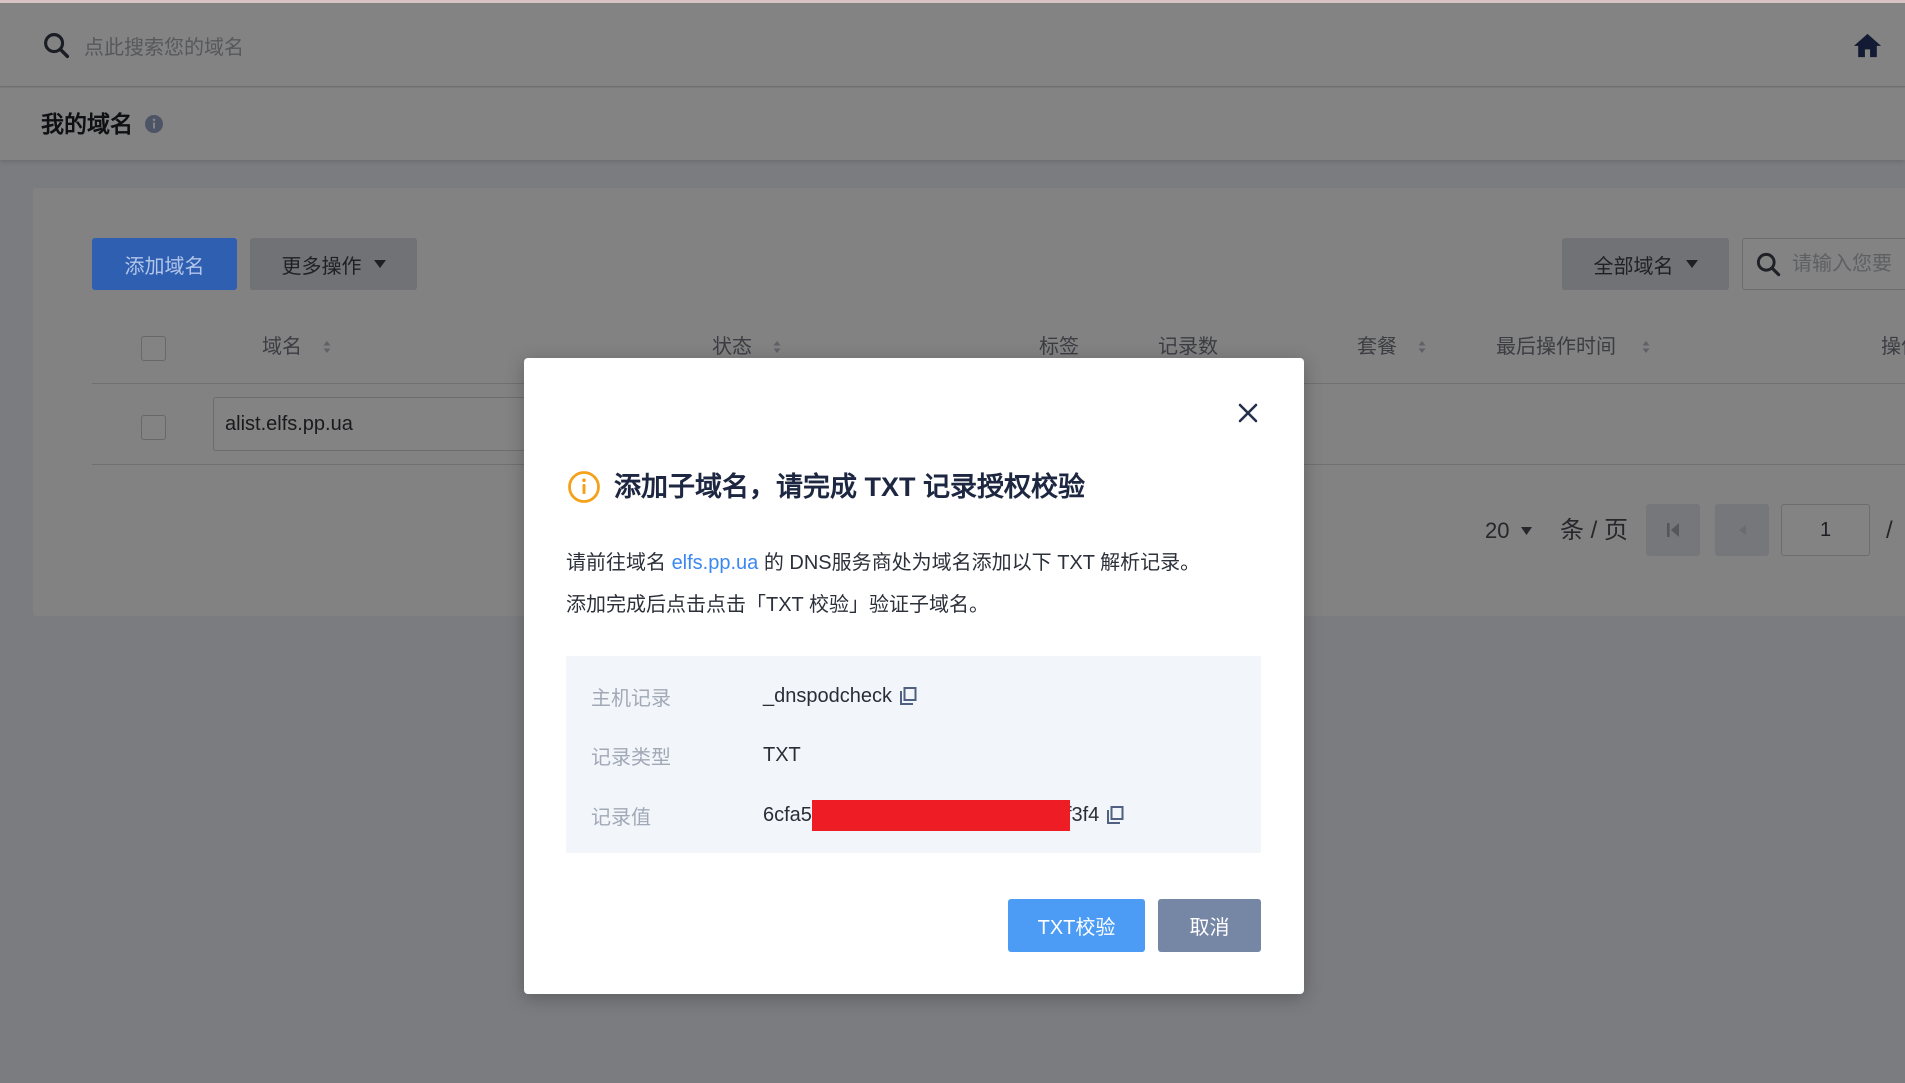 This screenshot has width=1905, height=1083. I want to click on dialog-instruction: 添加完成后点击点击「TXT 校验」验证子域名。, so click(777, 605).